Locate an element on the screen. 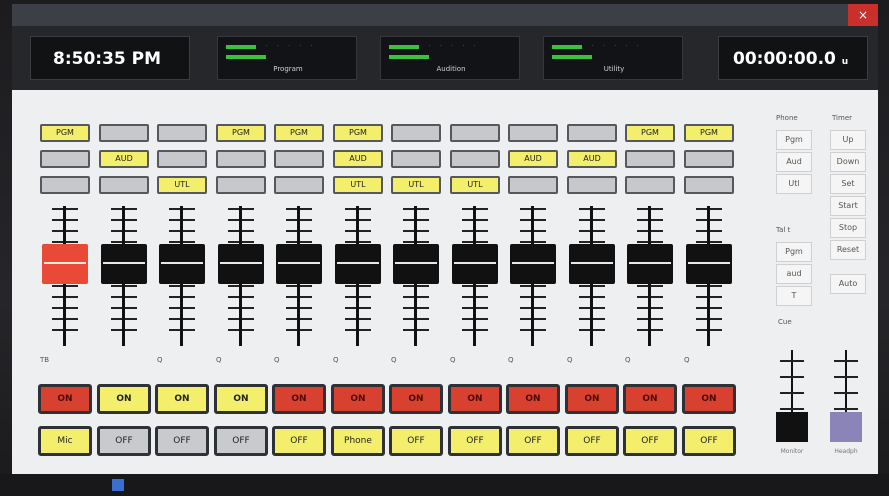 This screenshot has width=889, height=496. channel-off-button: Phone is located at coordinates (358, 441).